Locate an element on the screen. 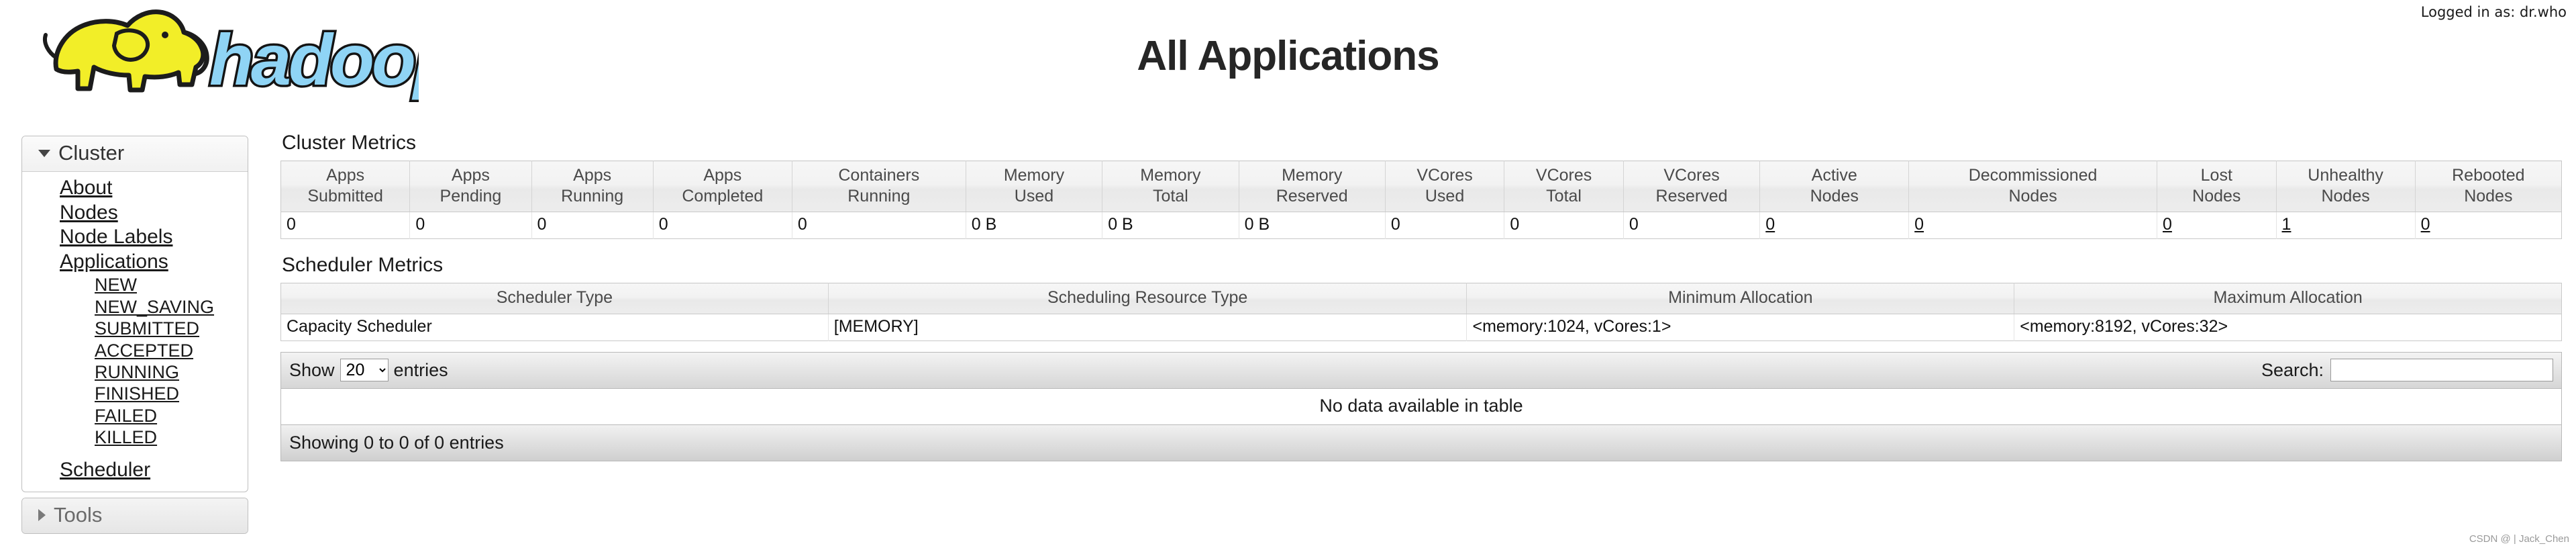 The height and width of the screenshot is (546, 2576). cluster-metric-header-apps-submitted: Apps Submitted is located at coordinates (345, 186).